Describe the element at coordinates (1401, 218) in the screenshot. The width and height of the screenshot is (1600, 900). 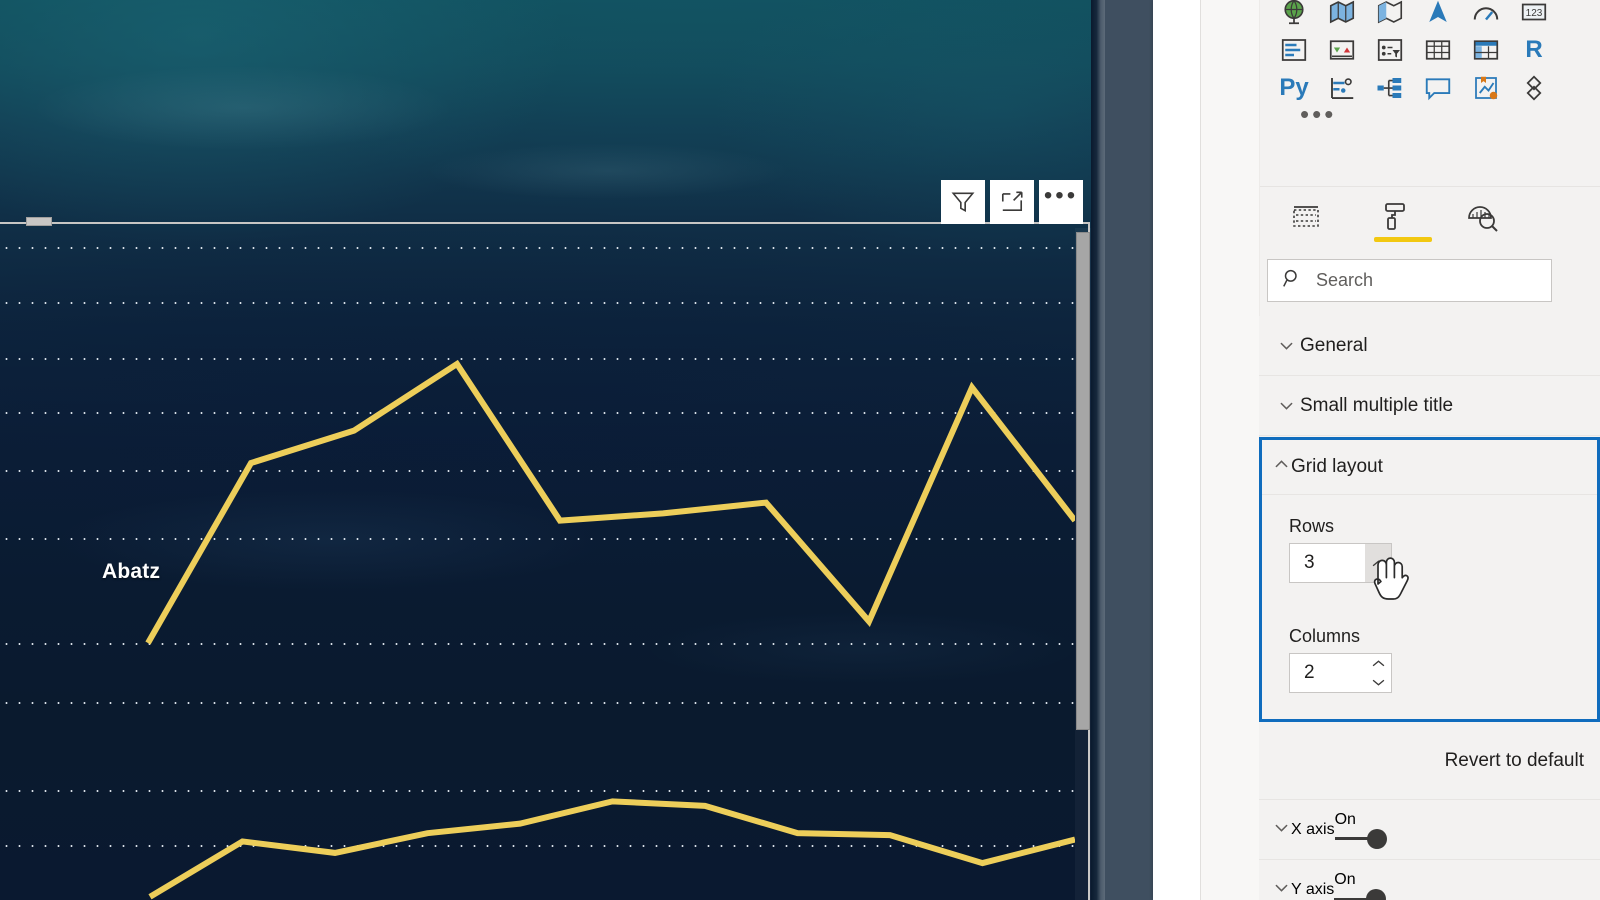
I see `format-tab` at that location.